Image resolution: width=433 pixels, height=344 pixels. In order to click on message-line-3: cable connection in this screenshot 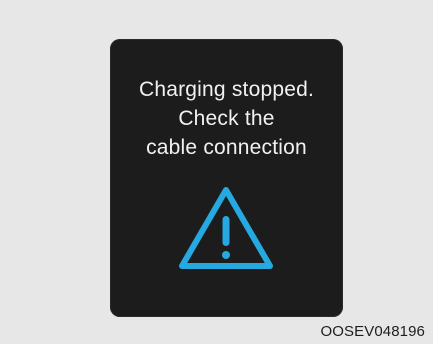, I will do `click(226, 147)`.